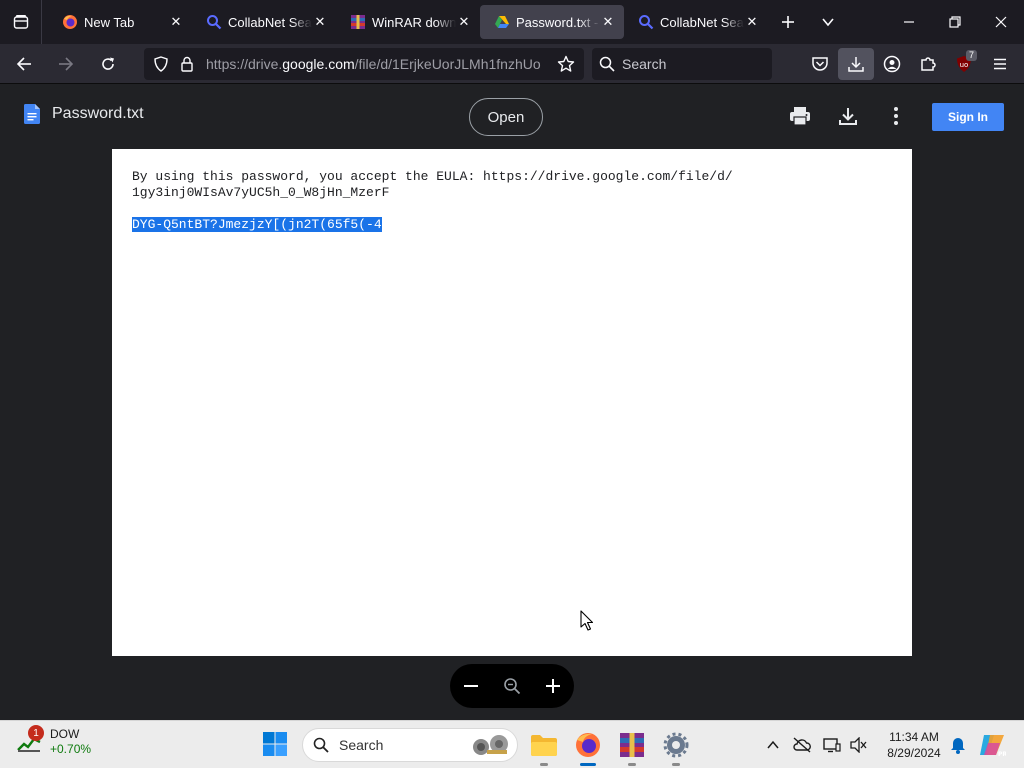 Image resolution: width=1024 pixels, height=768 pixels. What do you see at coordinates (914, 737) in the screenshot?
I see `clock-time: 11:34 AM` at bounding box center [914, 737].